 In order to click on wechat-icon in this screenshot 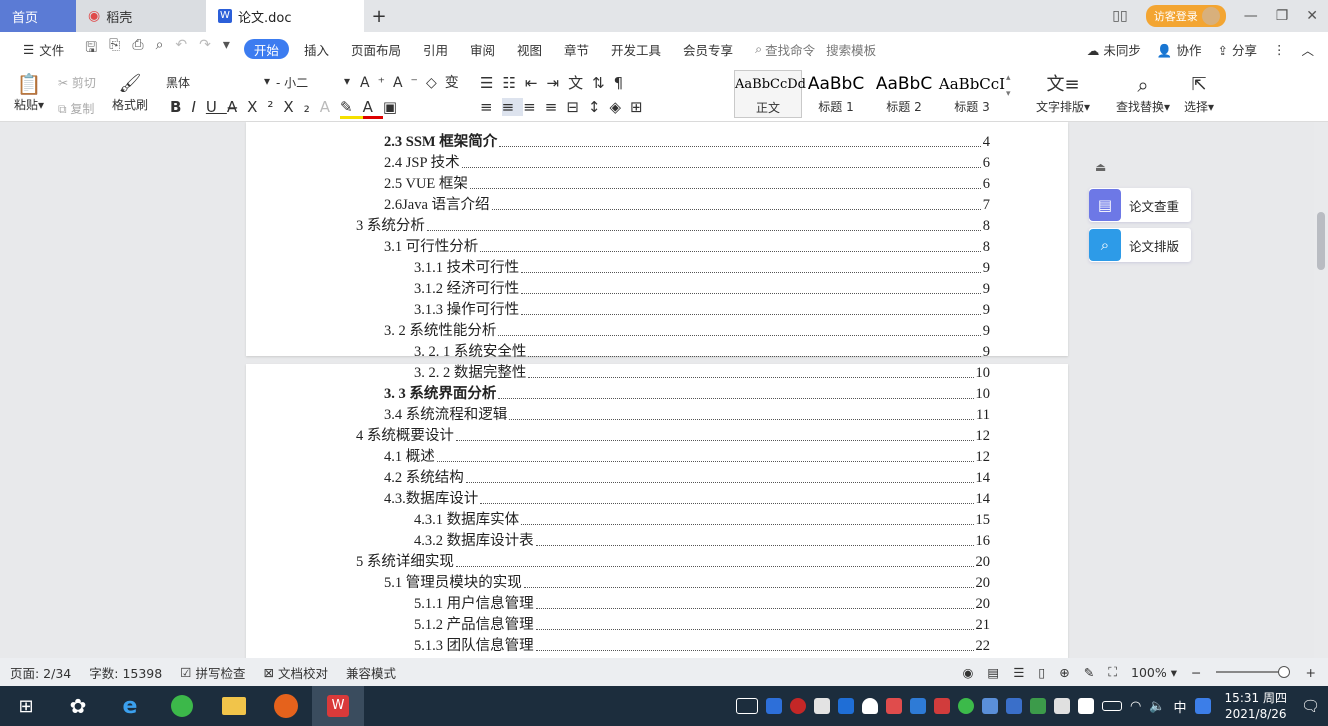, I will do `click(966, 706)`.